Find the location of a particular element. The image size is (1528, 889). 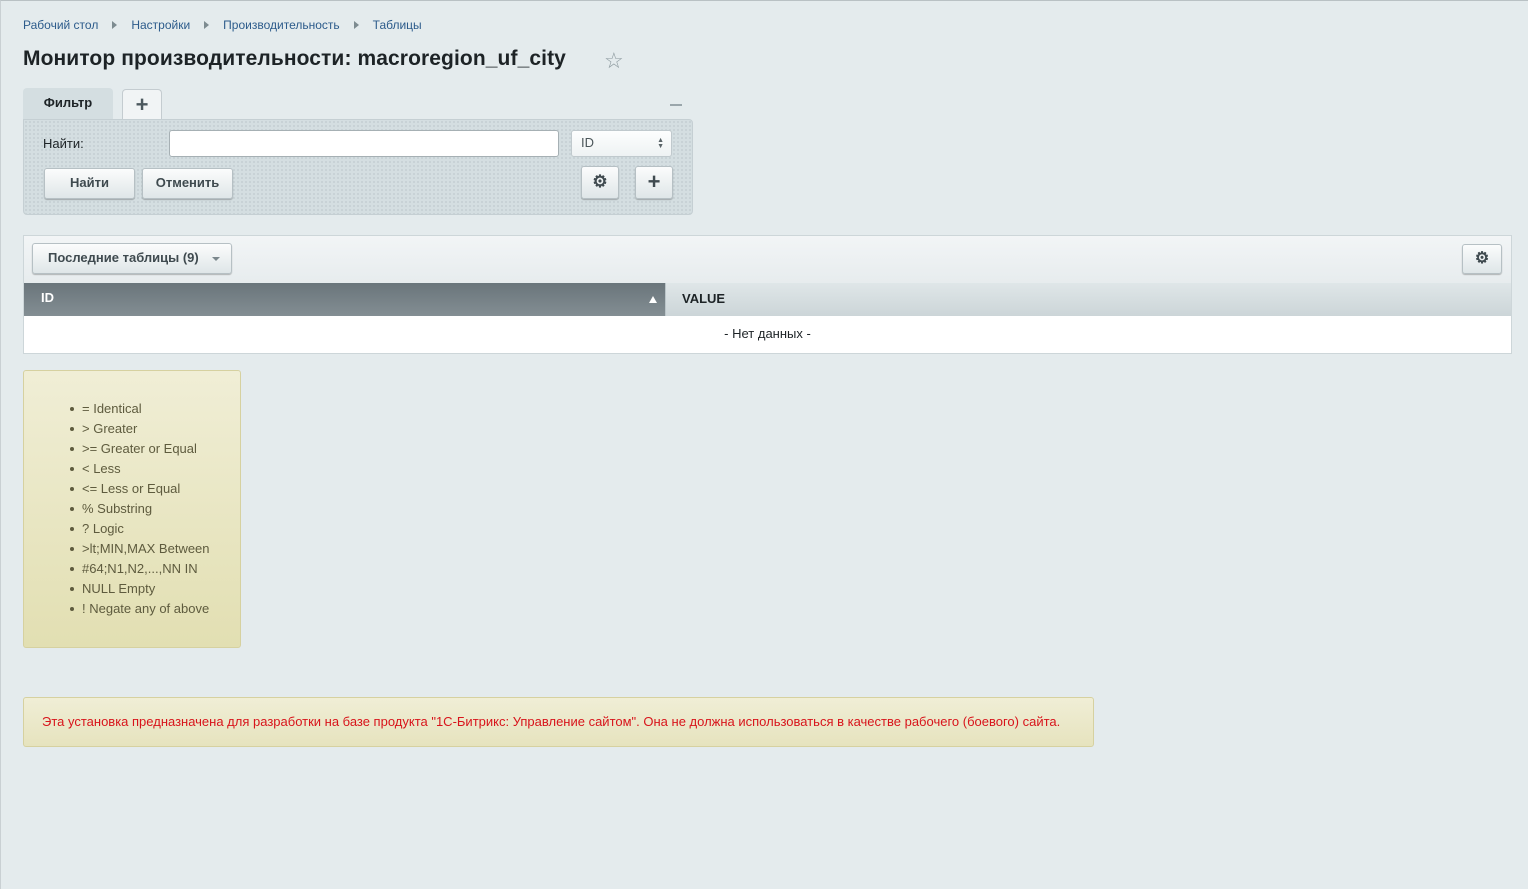

list-item: ! Negate any of above is located at coordinates (140, 609).